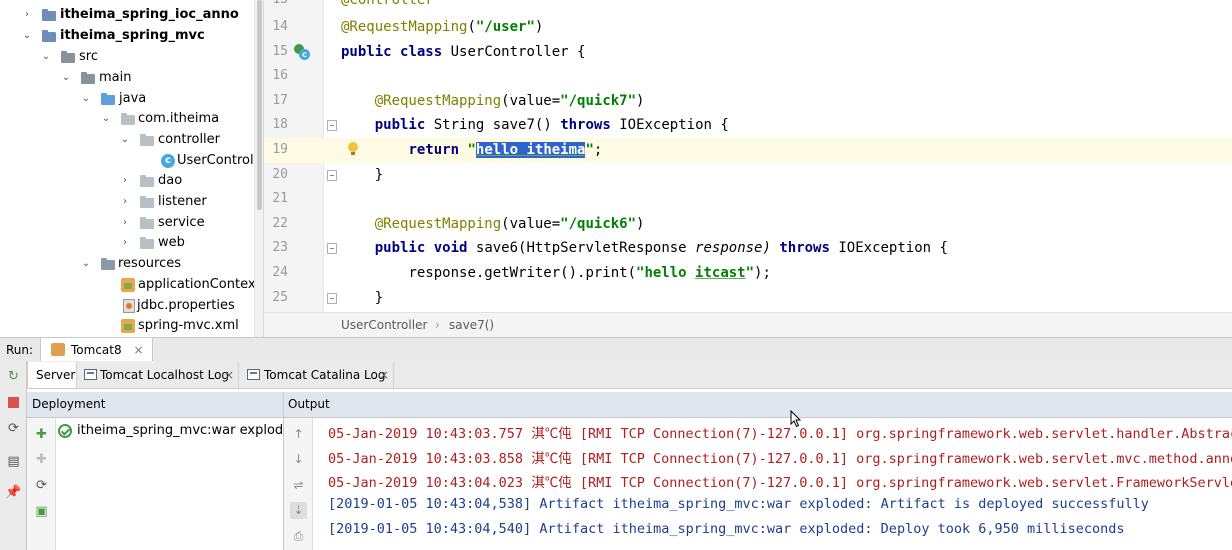 Image resolution: width=1232 pixels, height=550 pixels. I want to click on tree-item-com-itheima: ⌄ com.itheima, so click(127, 119).